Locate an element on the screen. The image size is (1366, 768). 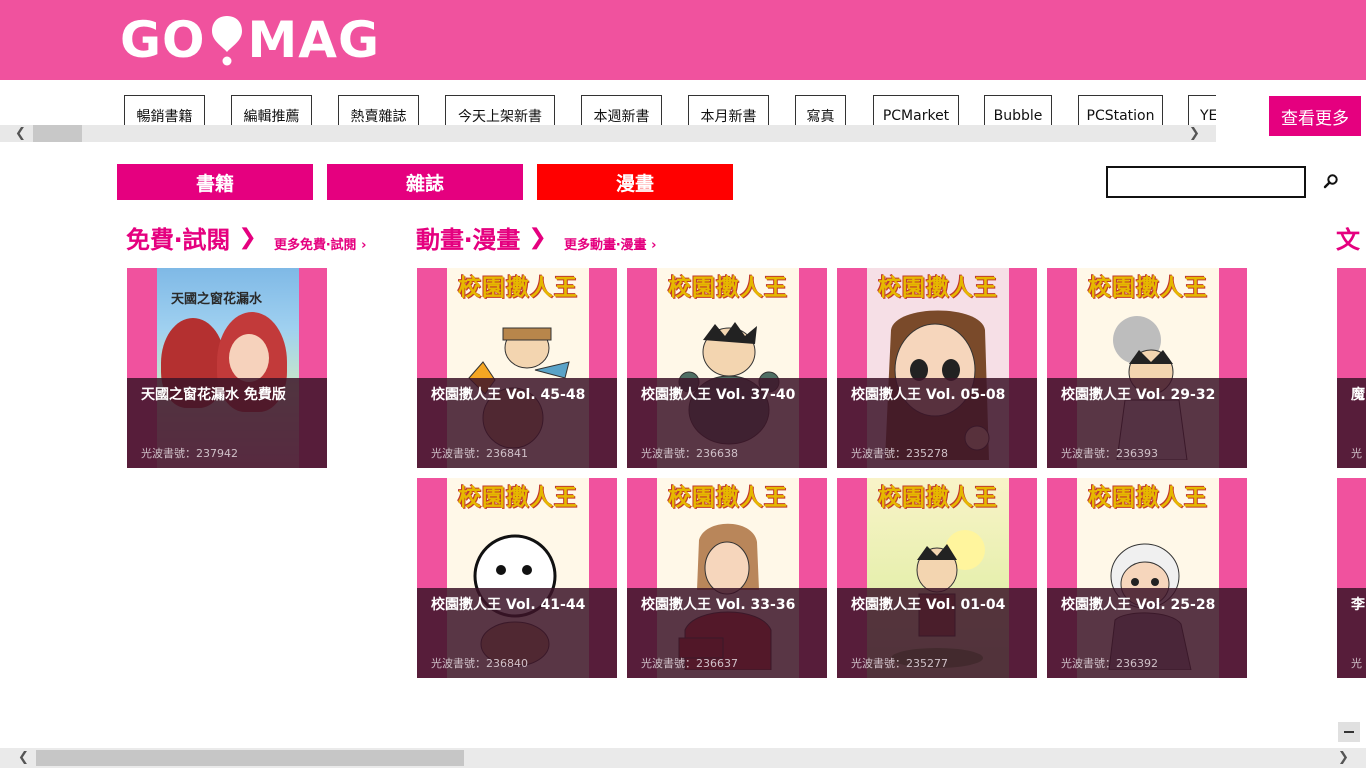
book-title: 天國之窗花漏水 免費版 is located at coordinates (213, 395).